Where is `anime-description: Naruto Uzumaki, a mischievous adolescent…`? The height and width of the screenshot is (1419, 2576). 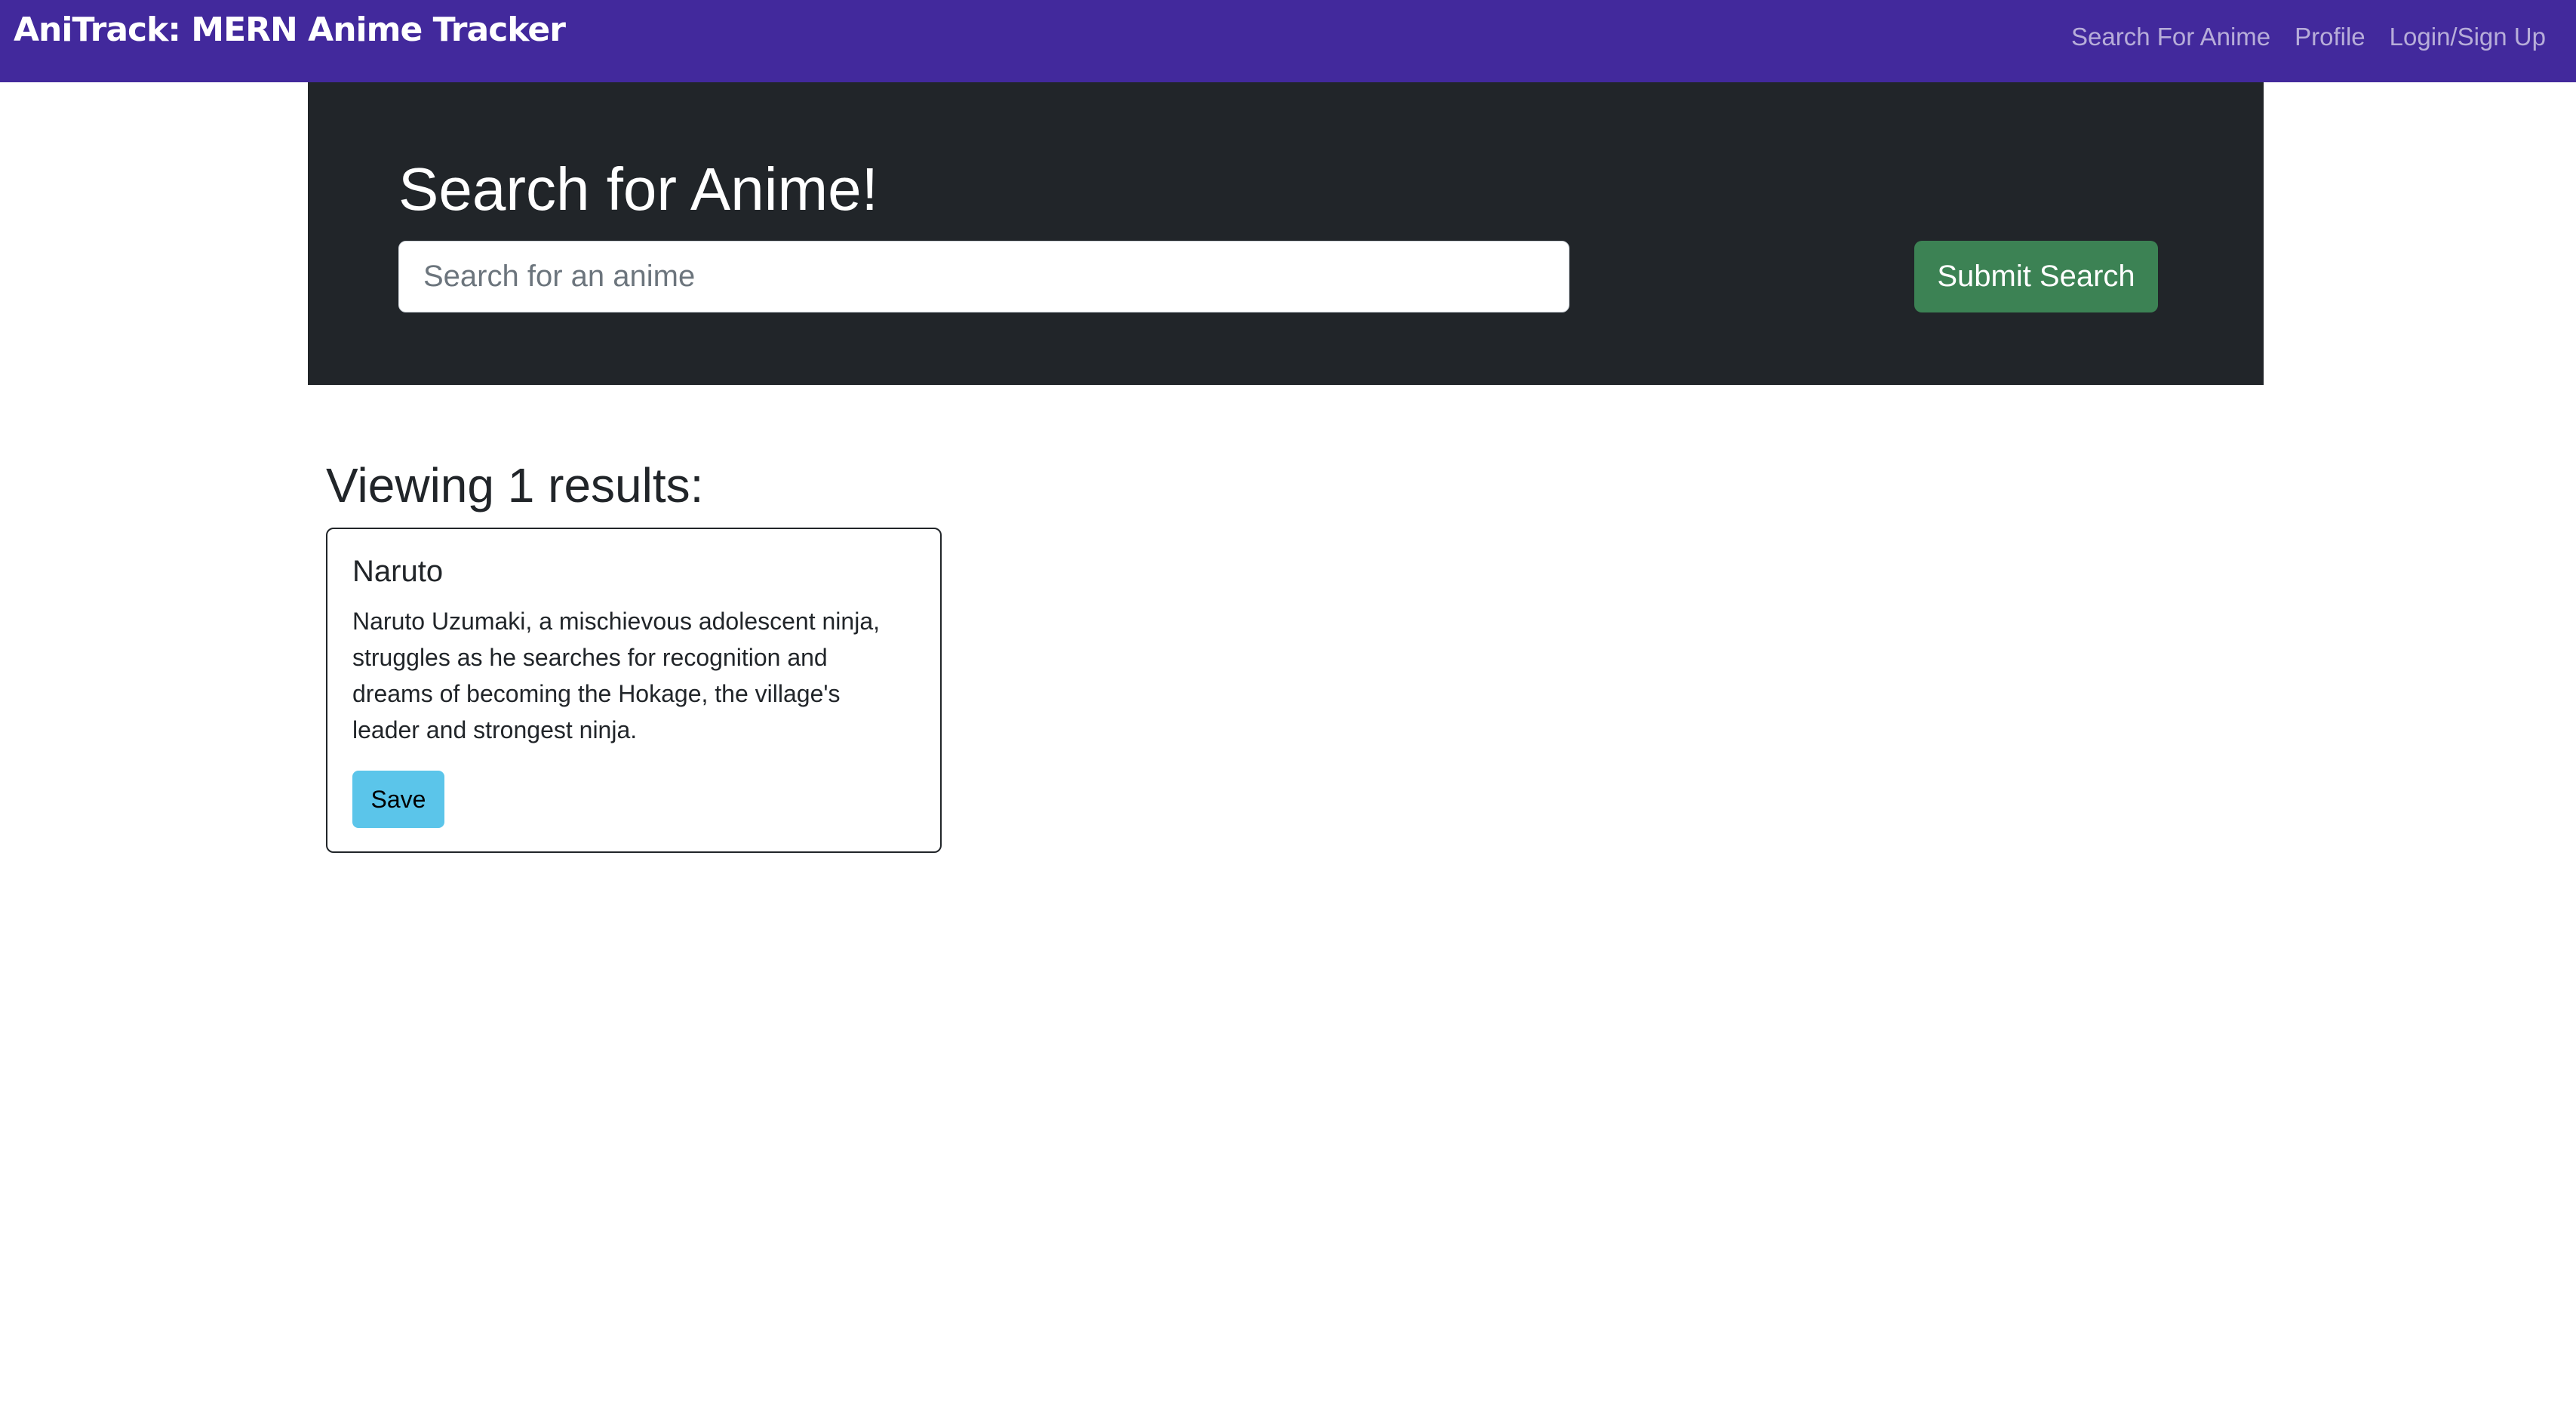
anime-description: Naruto Uzumaki, a mischievous adolescent… is located at coordinates (616, 675).